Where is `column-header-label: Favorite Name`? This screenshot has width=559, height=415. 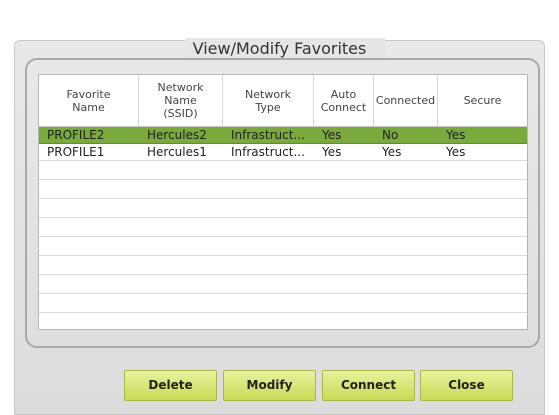 column-header-label: Favorite Name is located at coordinates (88, 100).